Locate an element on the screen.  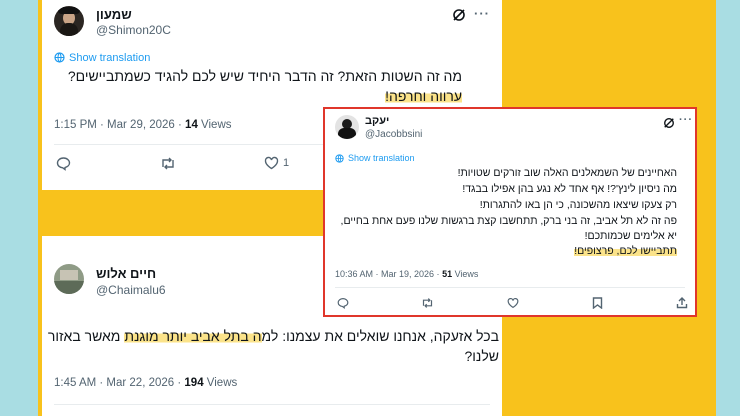
text-segment: מאשר באזור is located at coordinates (86, 336).